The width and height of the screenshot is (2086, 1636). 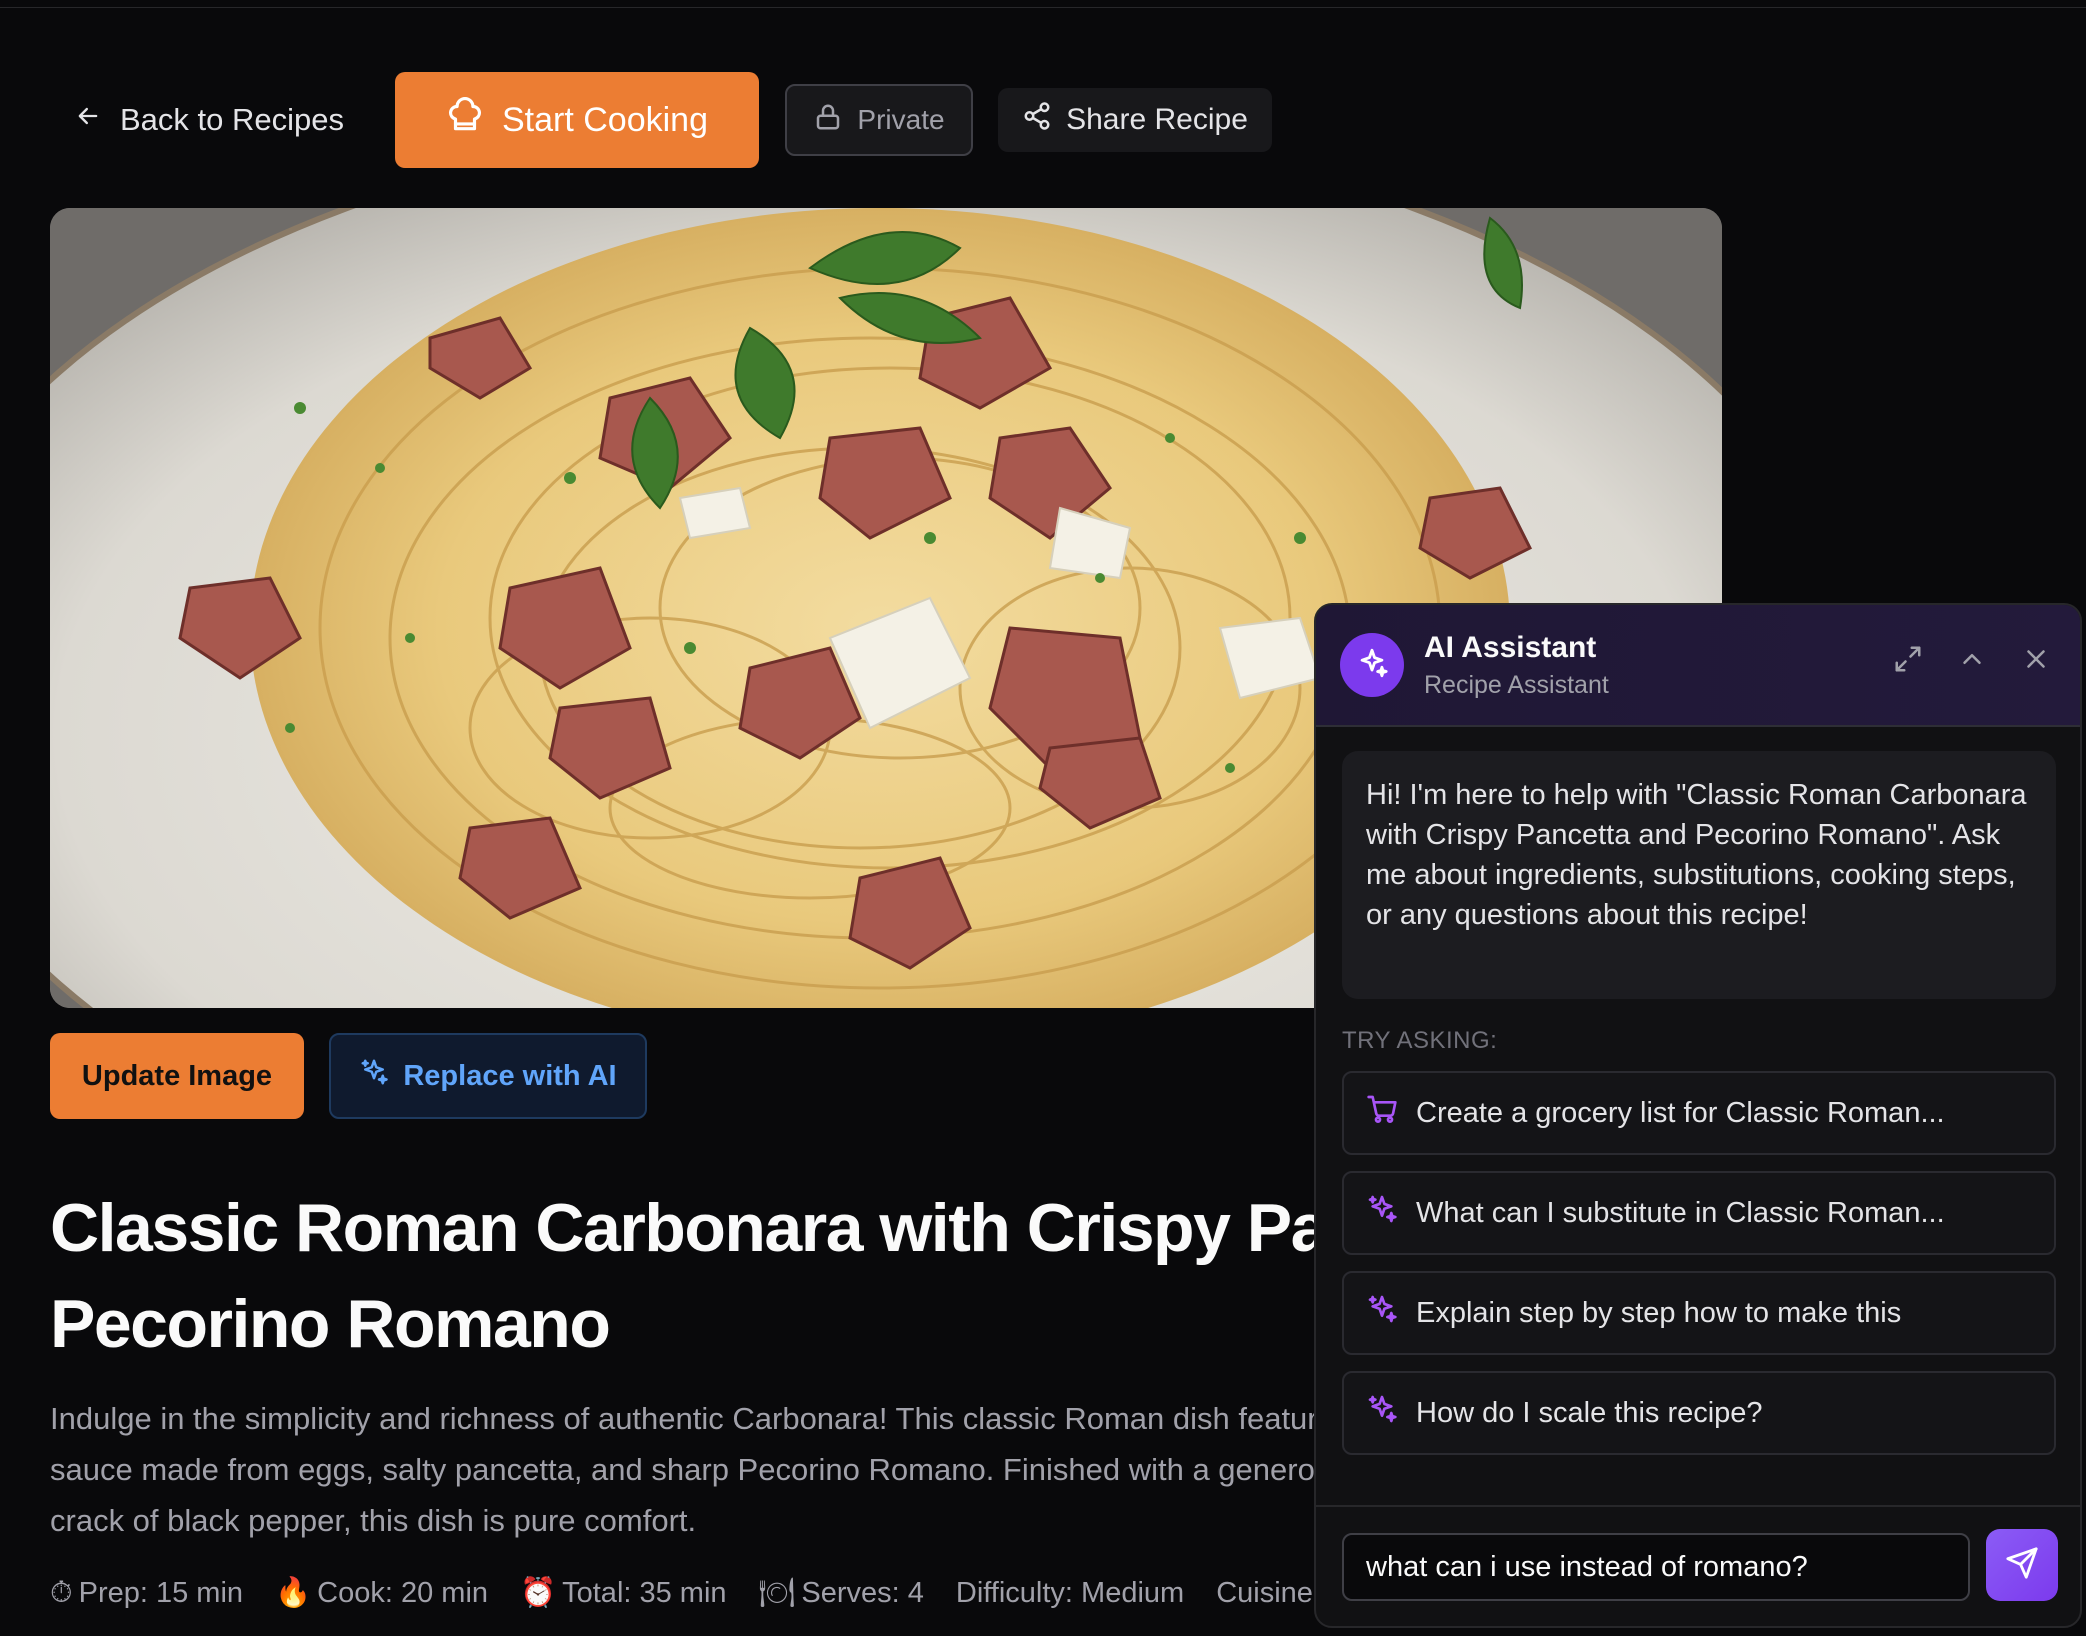 What do you see at coordinates (293, 1593) in the screenshot?
I see `fire-icon: 🔥` at bounding box center [293, 1593].